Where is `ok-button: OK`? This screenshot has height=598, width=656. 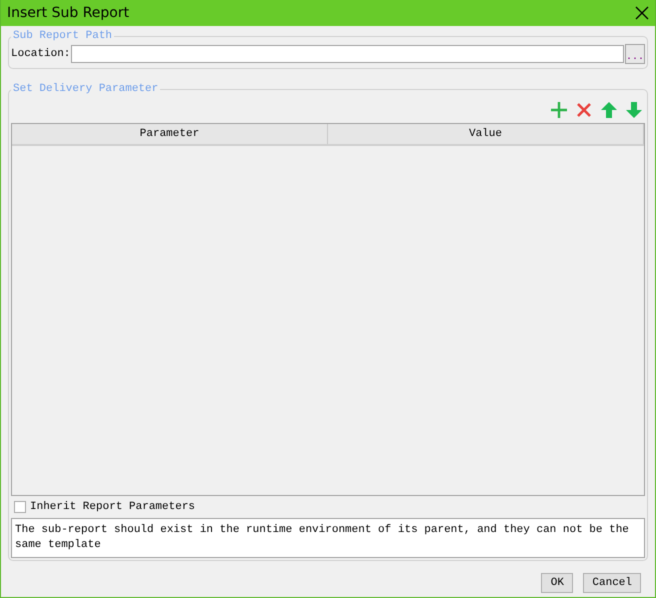 ok-button: OK is located at coordinates (557, 583).